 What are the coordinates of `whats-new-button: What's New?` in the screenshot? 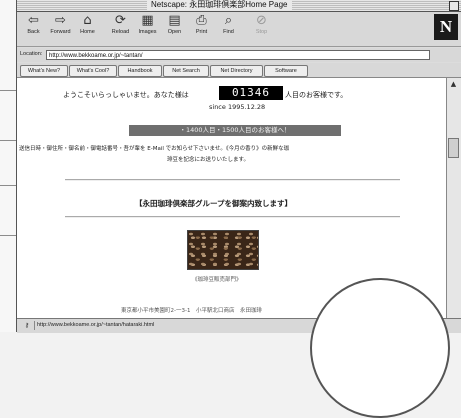 It's located at (44, 71).